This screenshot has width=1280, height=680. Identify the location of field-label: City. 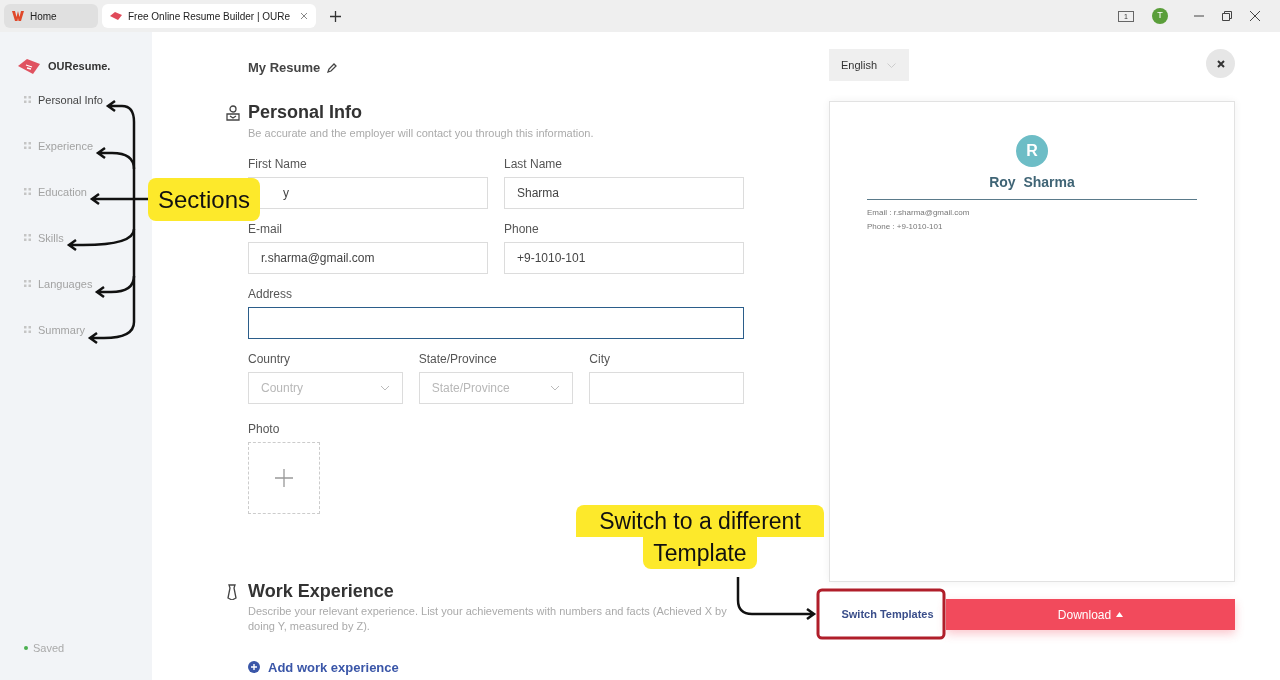
(600, 358).